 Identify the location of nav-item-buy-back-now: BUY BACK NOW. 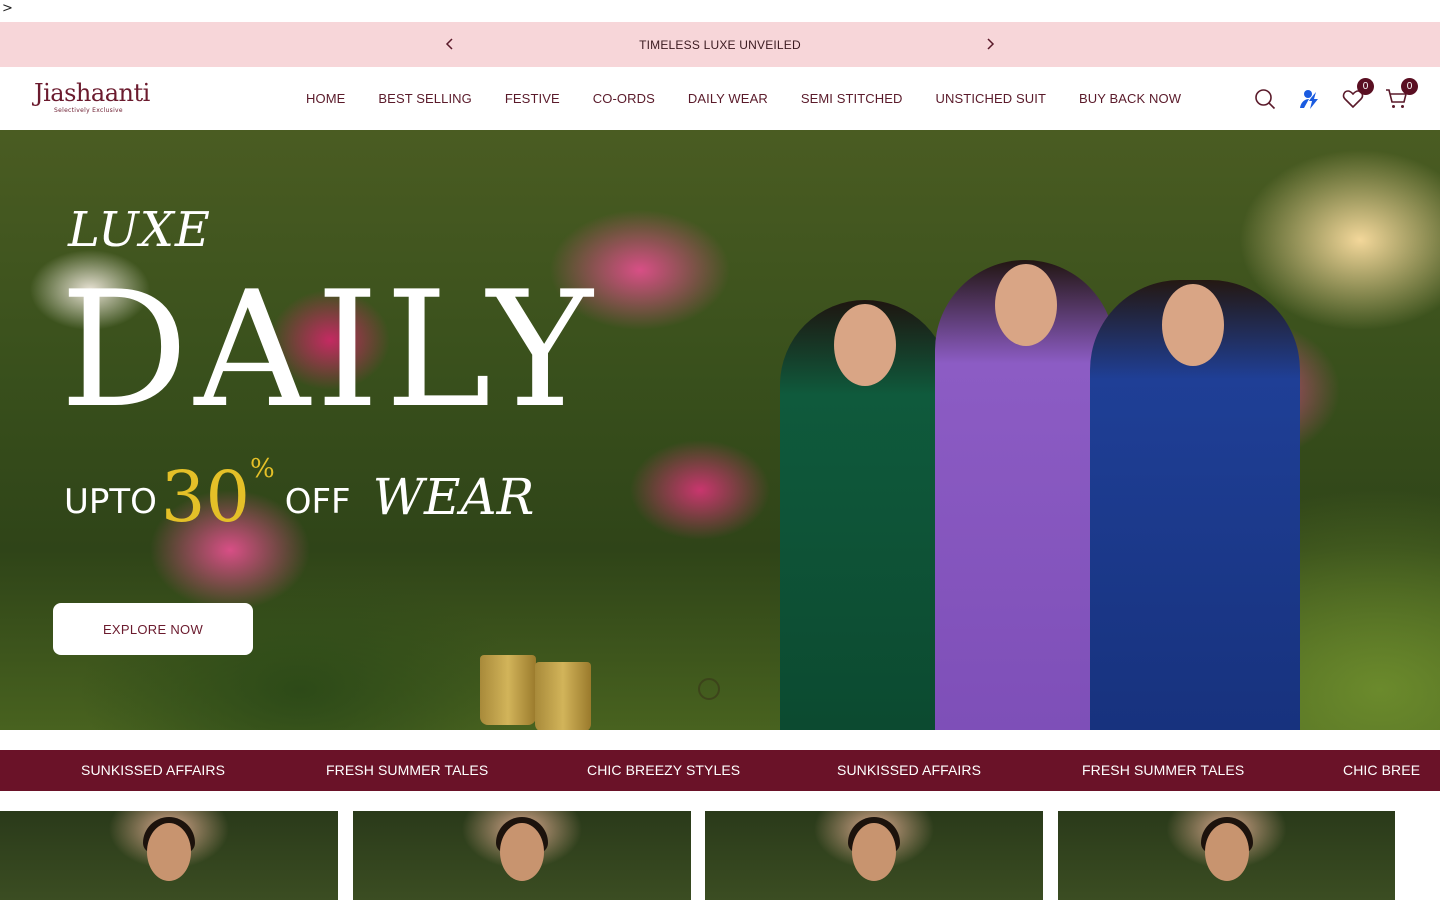
(1130, 98).